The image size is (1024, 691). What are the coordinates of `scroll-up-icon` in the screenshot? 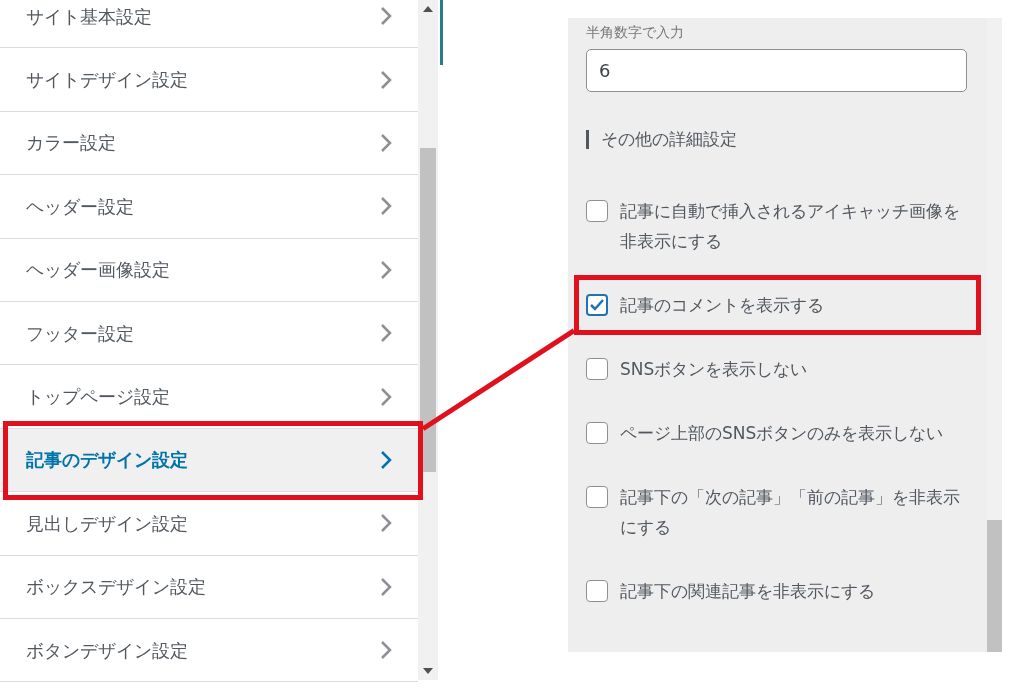 It's located at (428, 9).